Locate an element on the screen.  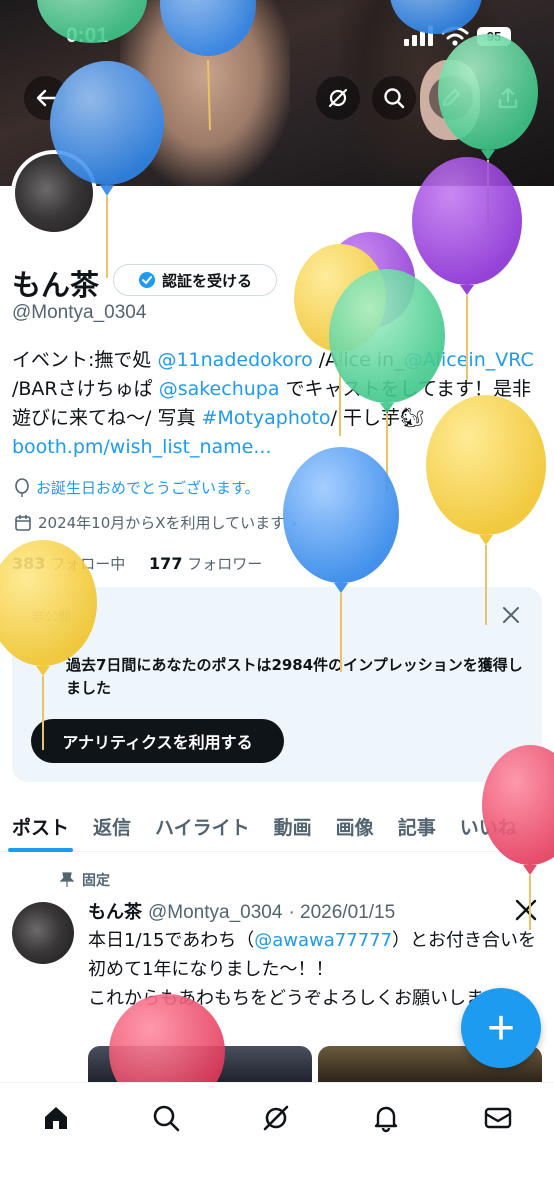
tab-articles: 記事 is located at coordinates (417, 826).